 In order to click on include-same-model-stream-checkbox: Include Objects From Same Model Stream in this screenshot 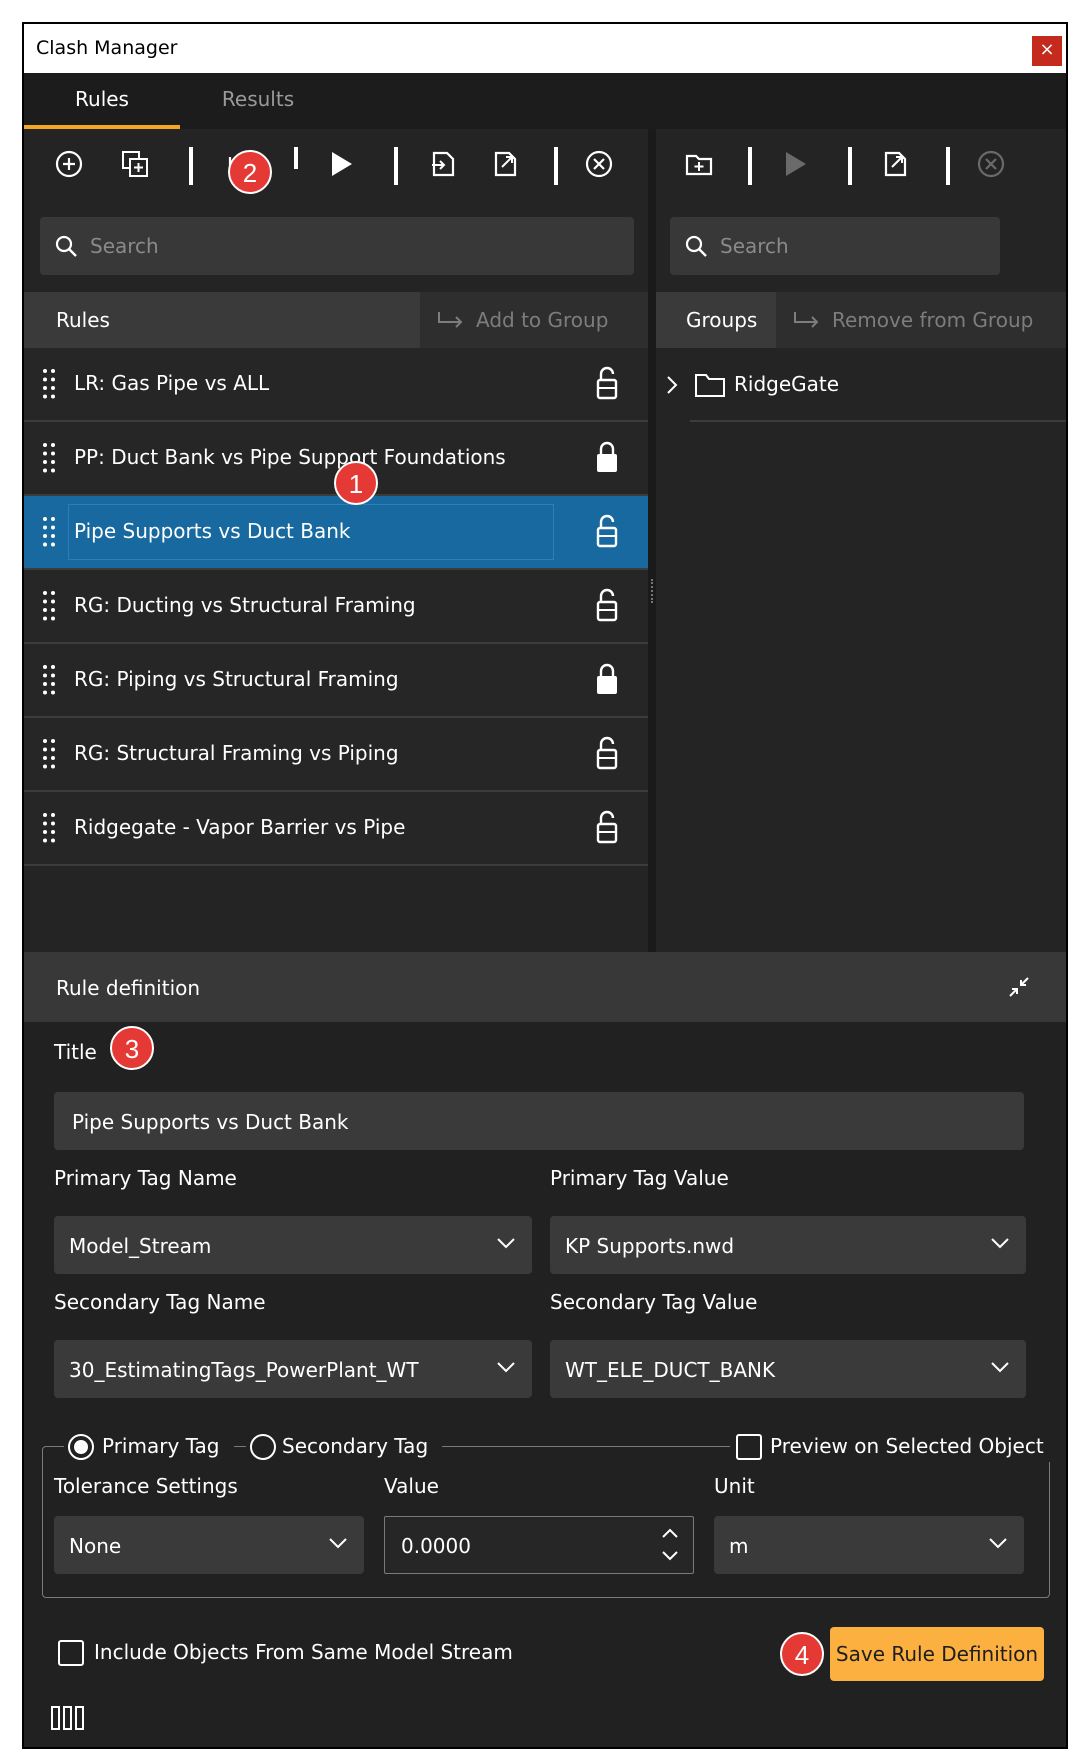, I will do `click(285, 1654)`.